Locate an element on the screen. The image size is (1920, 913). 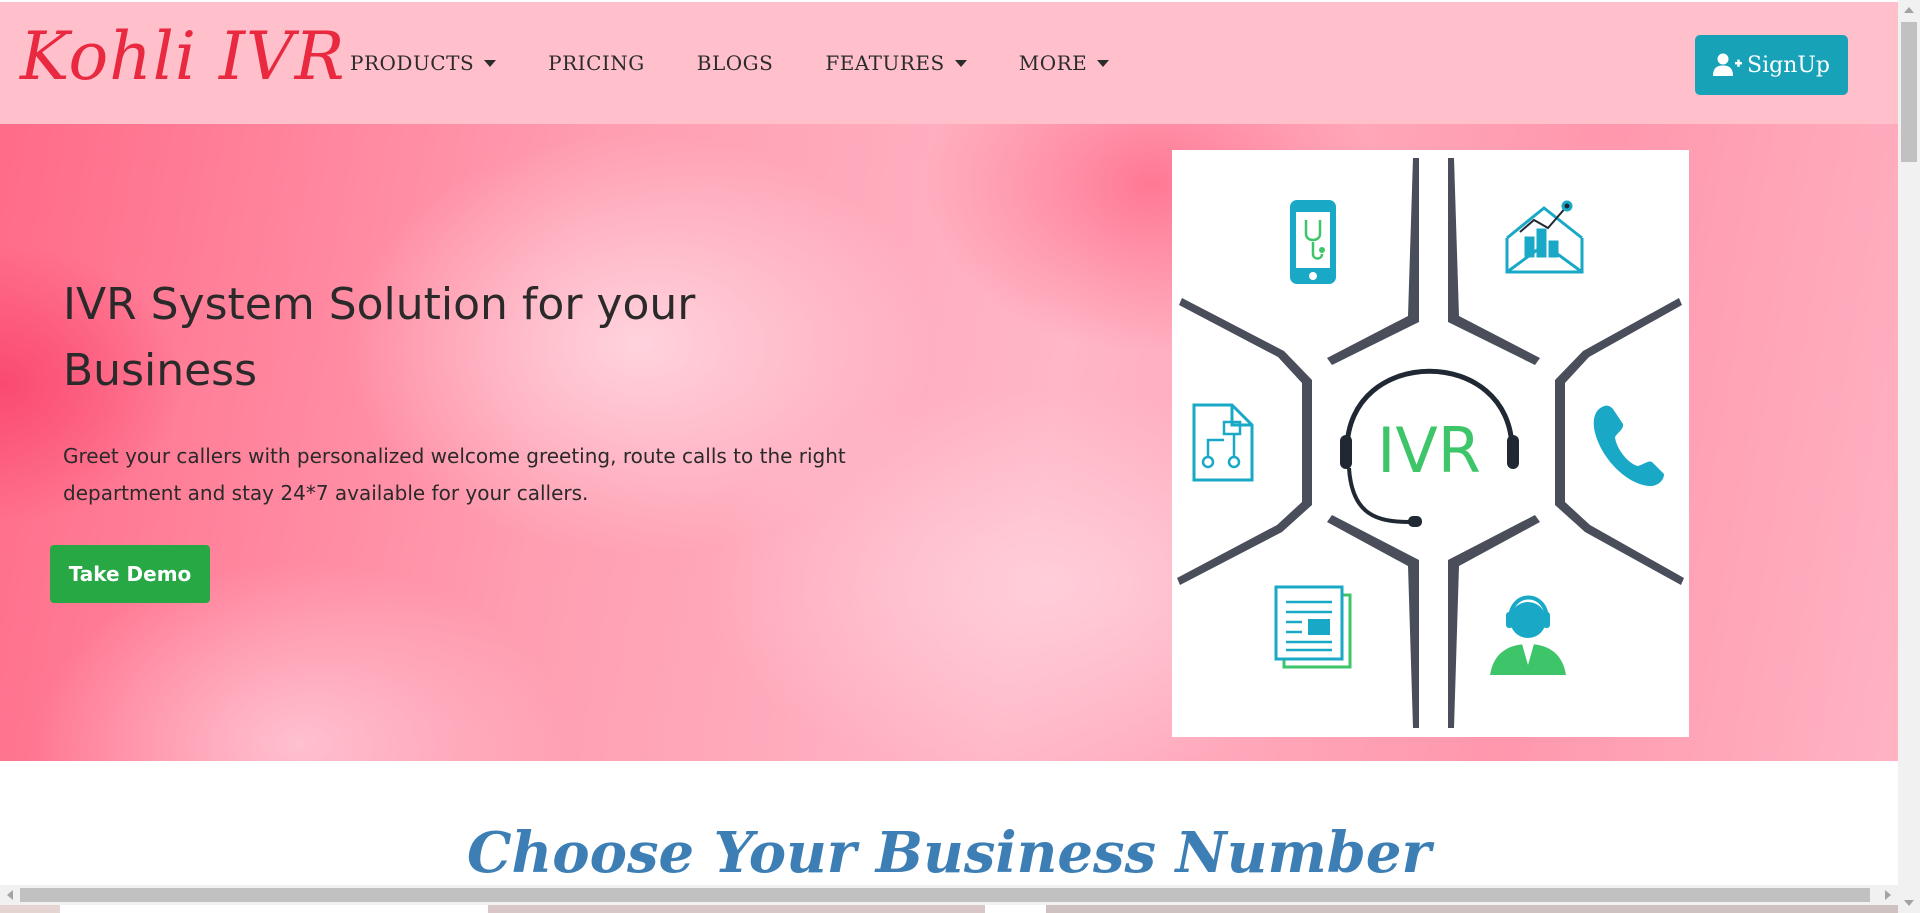
nav-item-blogs: BLOGS is located at coordinates (735, 63).